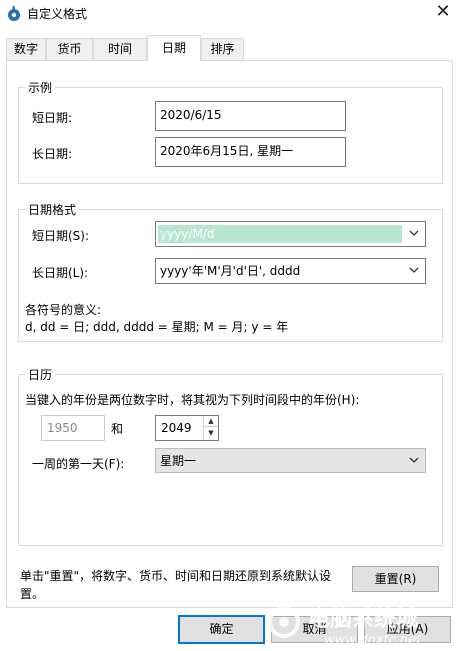  Describe the element at coordinates (229, 13) in the screenshot. I see `title-bar: 自定义格式 ✕` at that location.